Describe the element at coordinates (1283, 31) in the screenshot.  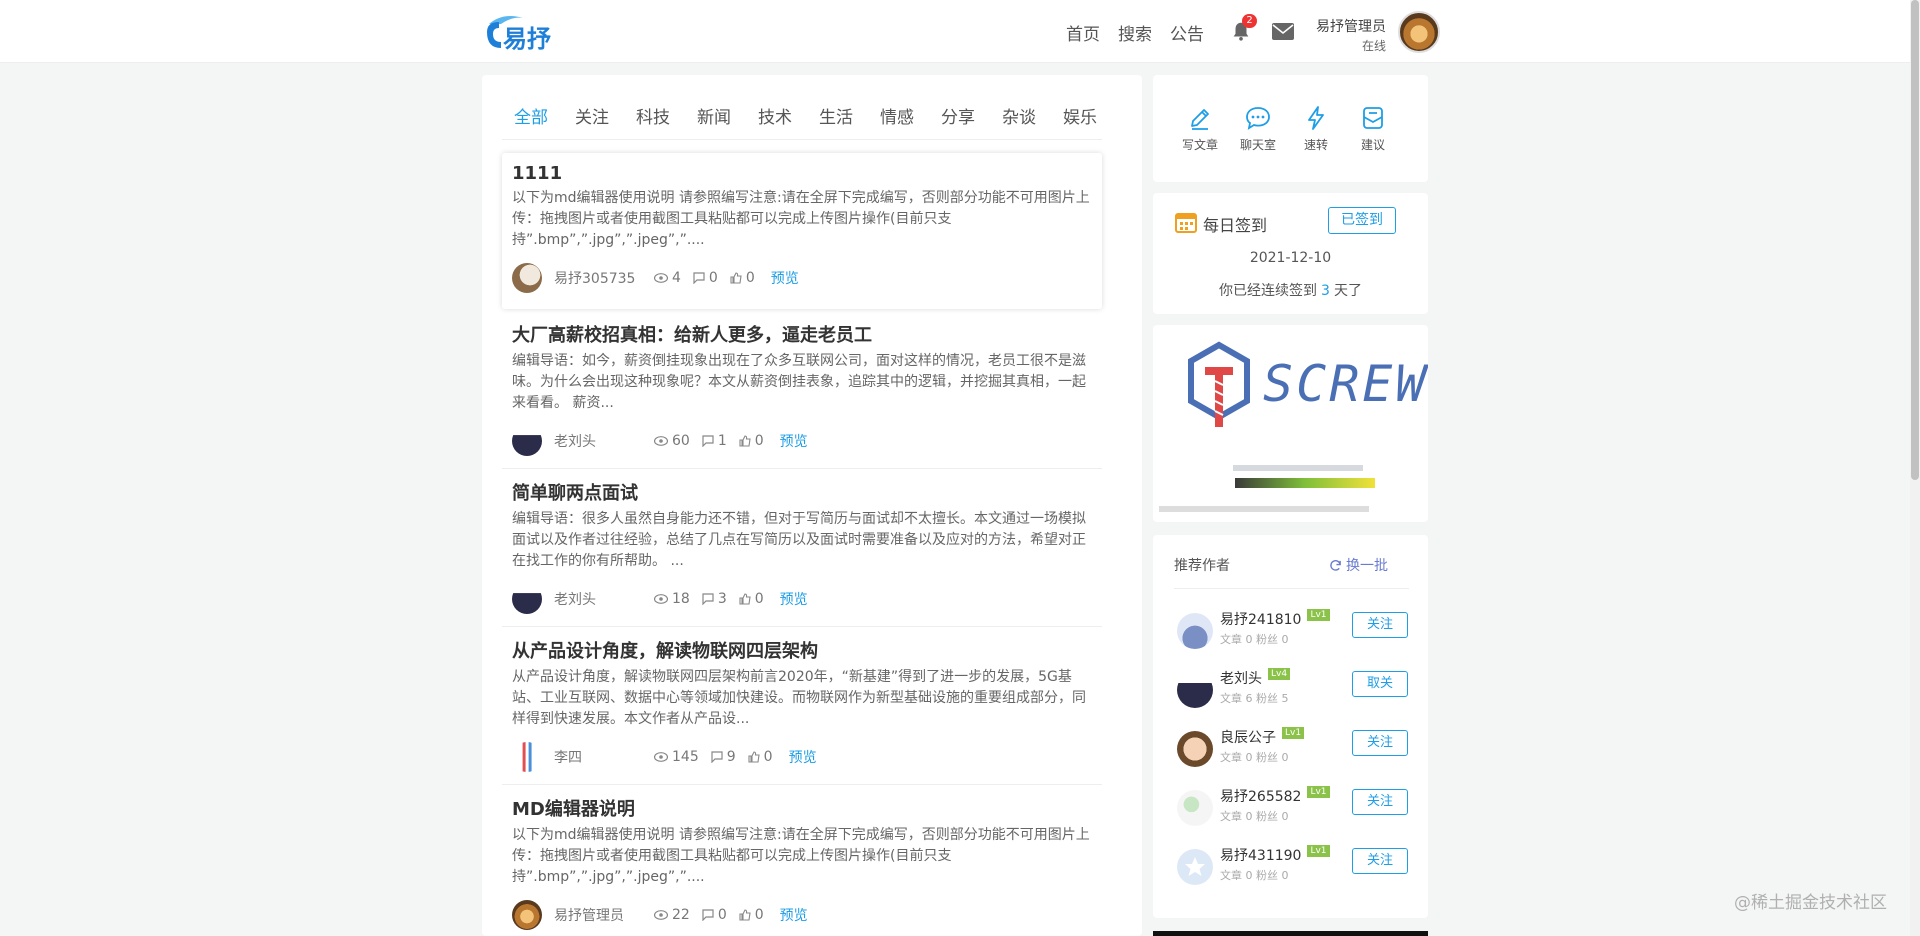
I see `mail-icon` at that location.